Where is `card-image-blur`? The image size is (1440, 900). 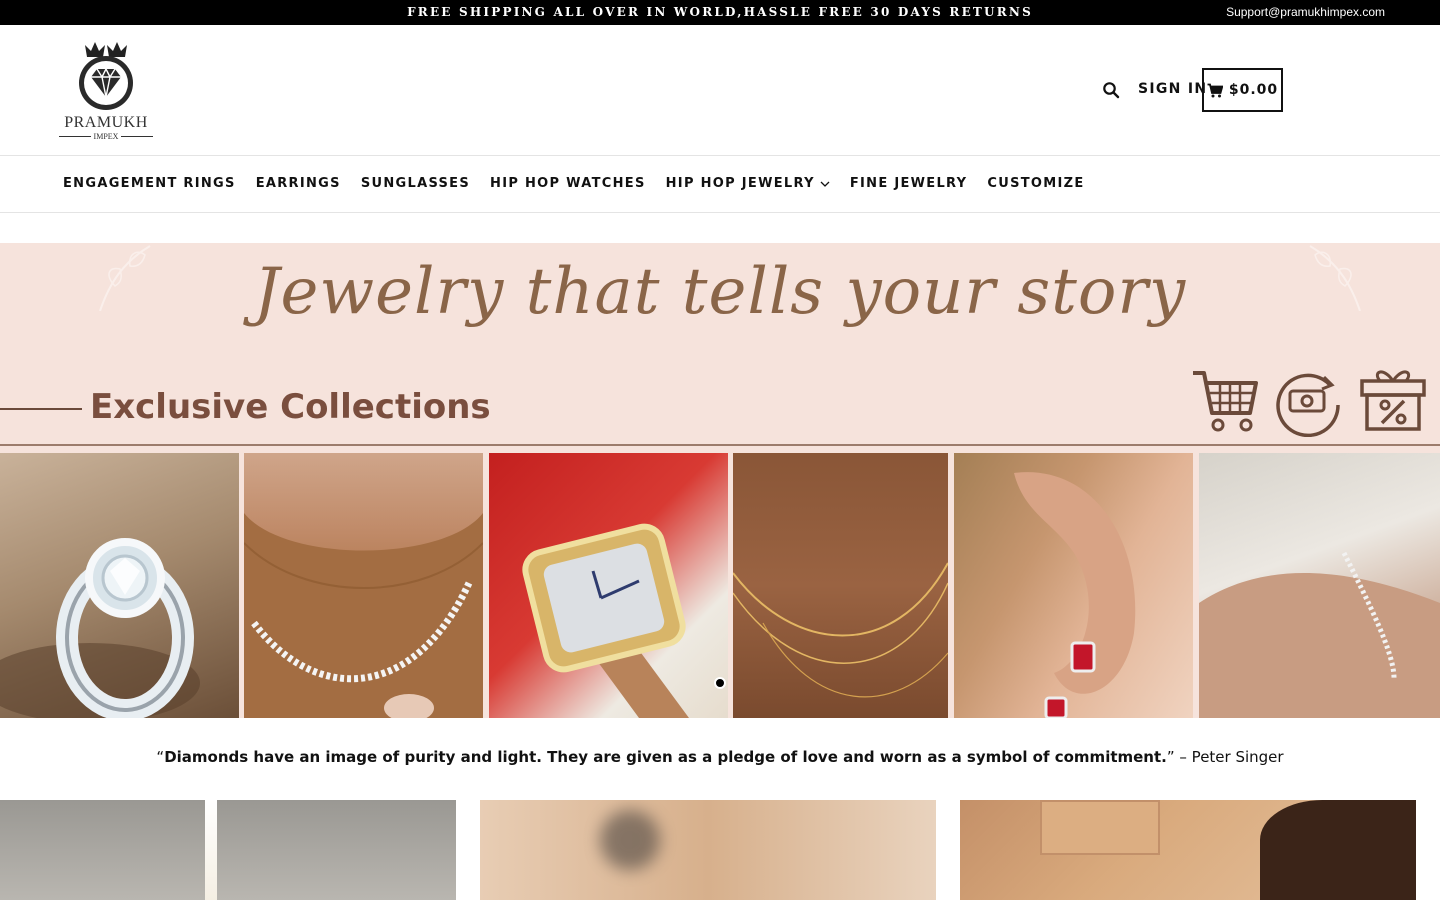 card-image-blur is located at coordinates (630, 840).